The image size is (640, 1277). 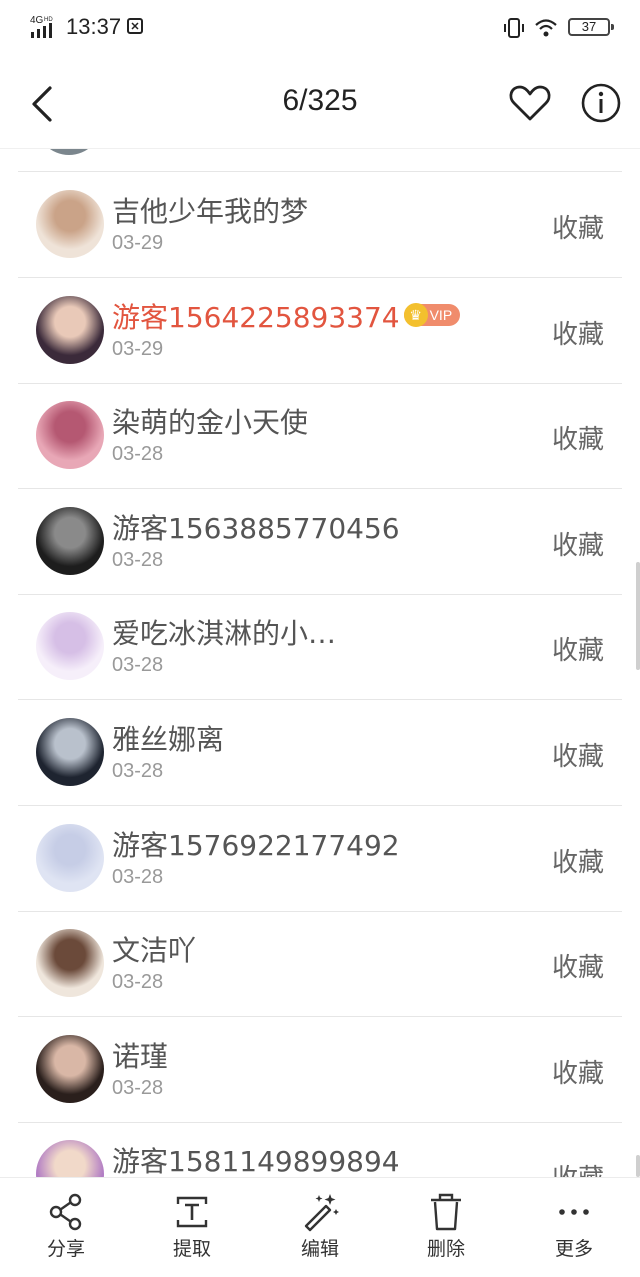 I want to click on header: 6/325, so click(x=320, y=102).